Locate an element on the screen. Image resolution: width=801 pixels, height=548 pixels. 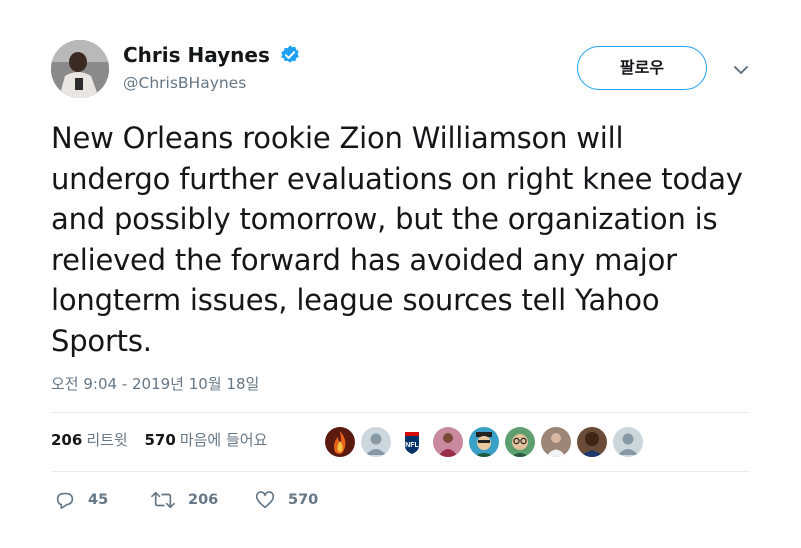
author-display-name: Chris Haynes is located at coordinates (196, 55).